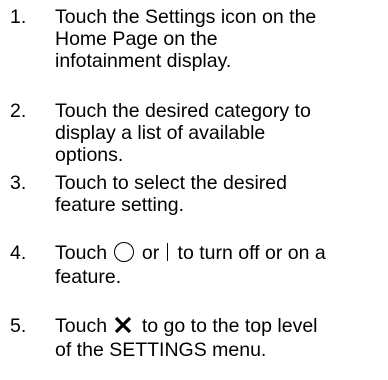  Describe the element at coordinates (18, 17) in the screenshot. I see `step-number: 1.` at that location.